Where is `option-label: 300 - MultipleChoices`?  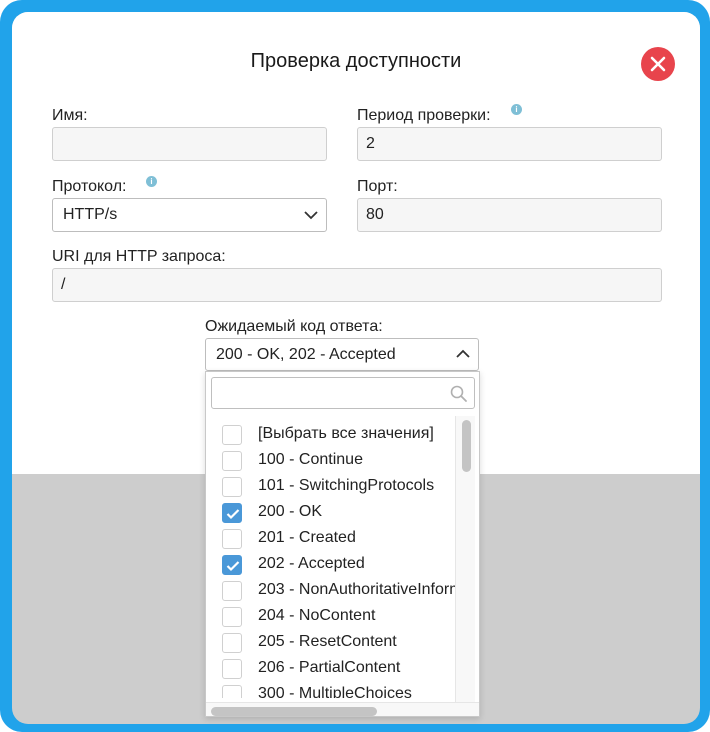 option-label: 300 - MultipleChoices is located at coordinates (335, 691).